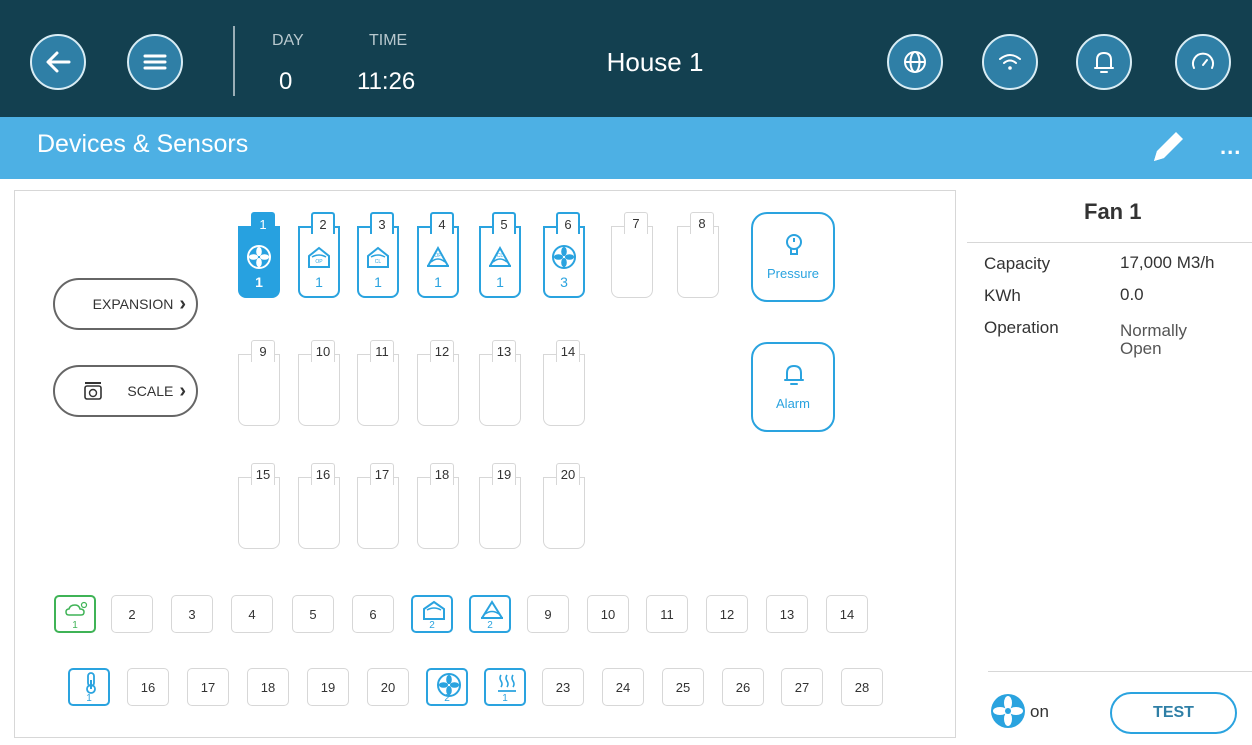 The height and width of the screenshot is (745, 1252). I want to click on pressure-button: Pressure, so click(793, 257).